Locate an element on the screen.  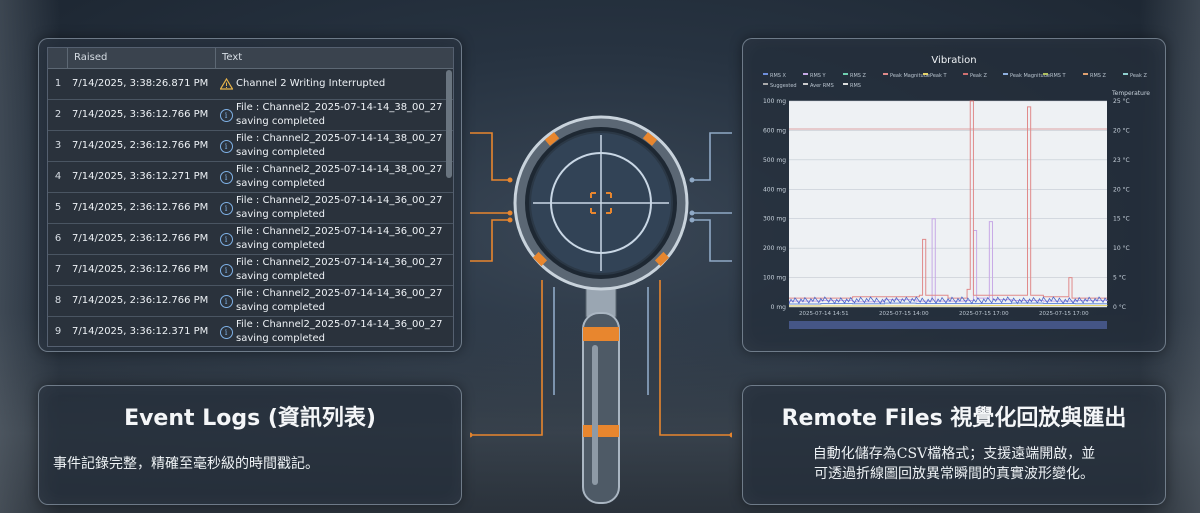
scrollbar is located at coordinates (449, 124).